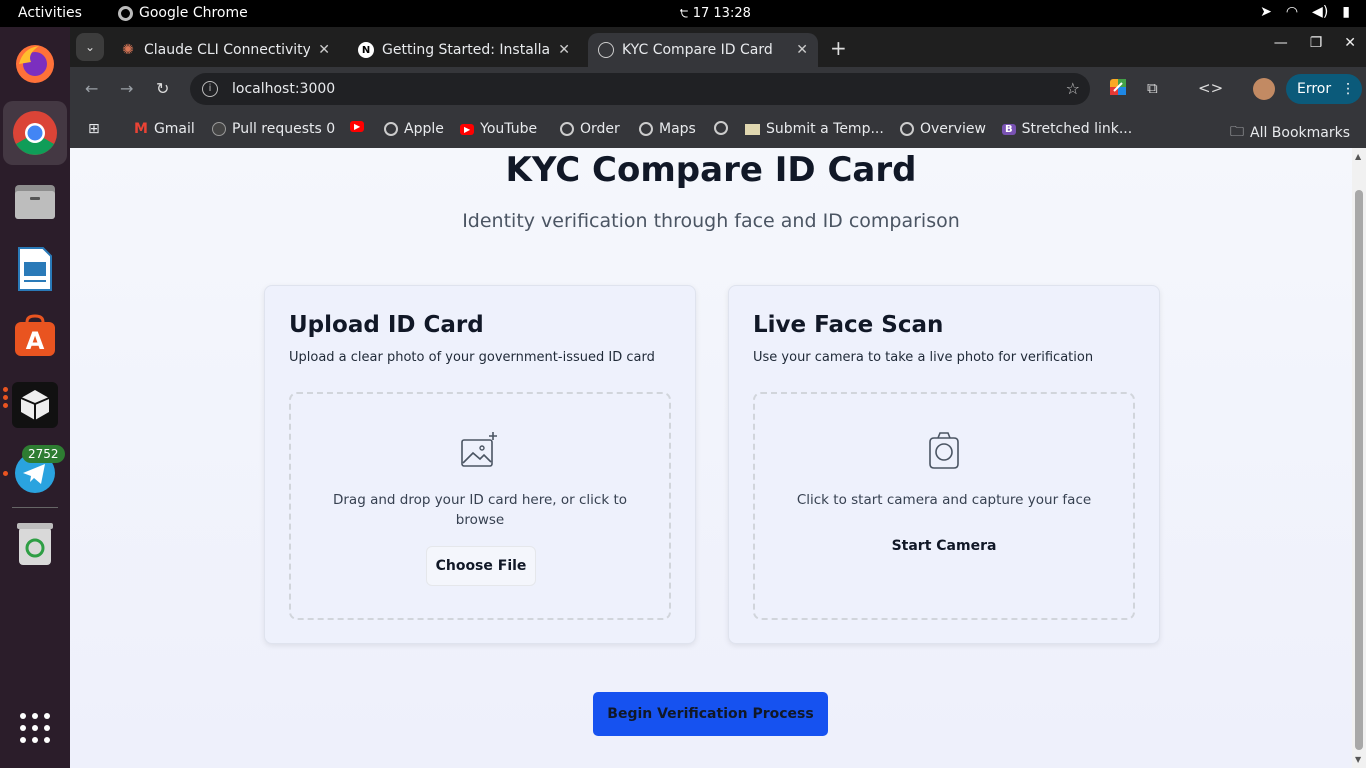 The height and width of the screenshot is (768, 1366). What do you see at coordinates (1118, 89) in the screenshot?
I see `color-picker-extension-icon` at bounding box center [1118, 89].